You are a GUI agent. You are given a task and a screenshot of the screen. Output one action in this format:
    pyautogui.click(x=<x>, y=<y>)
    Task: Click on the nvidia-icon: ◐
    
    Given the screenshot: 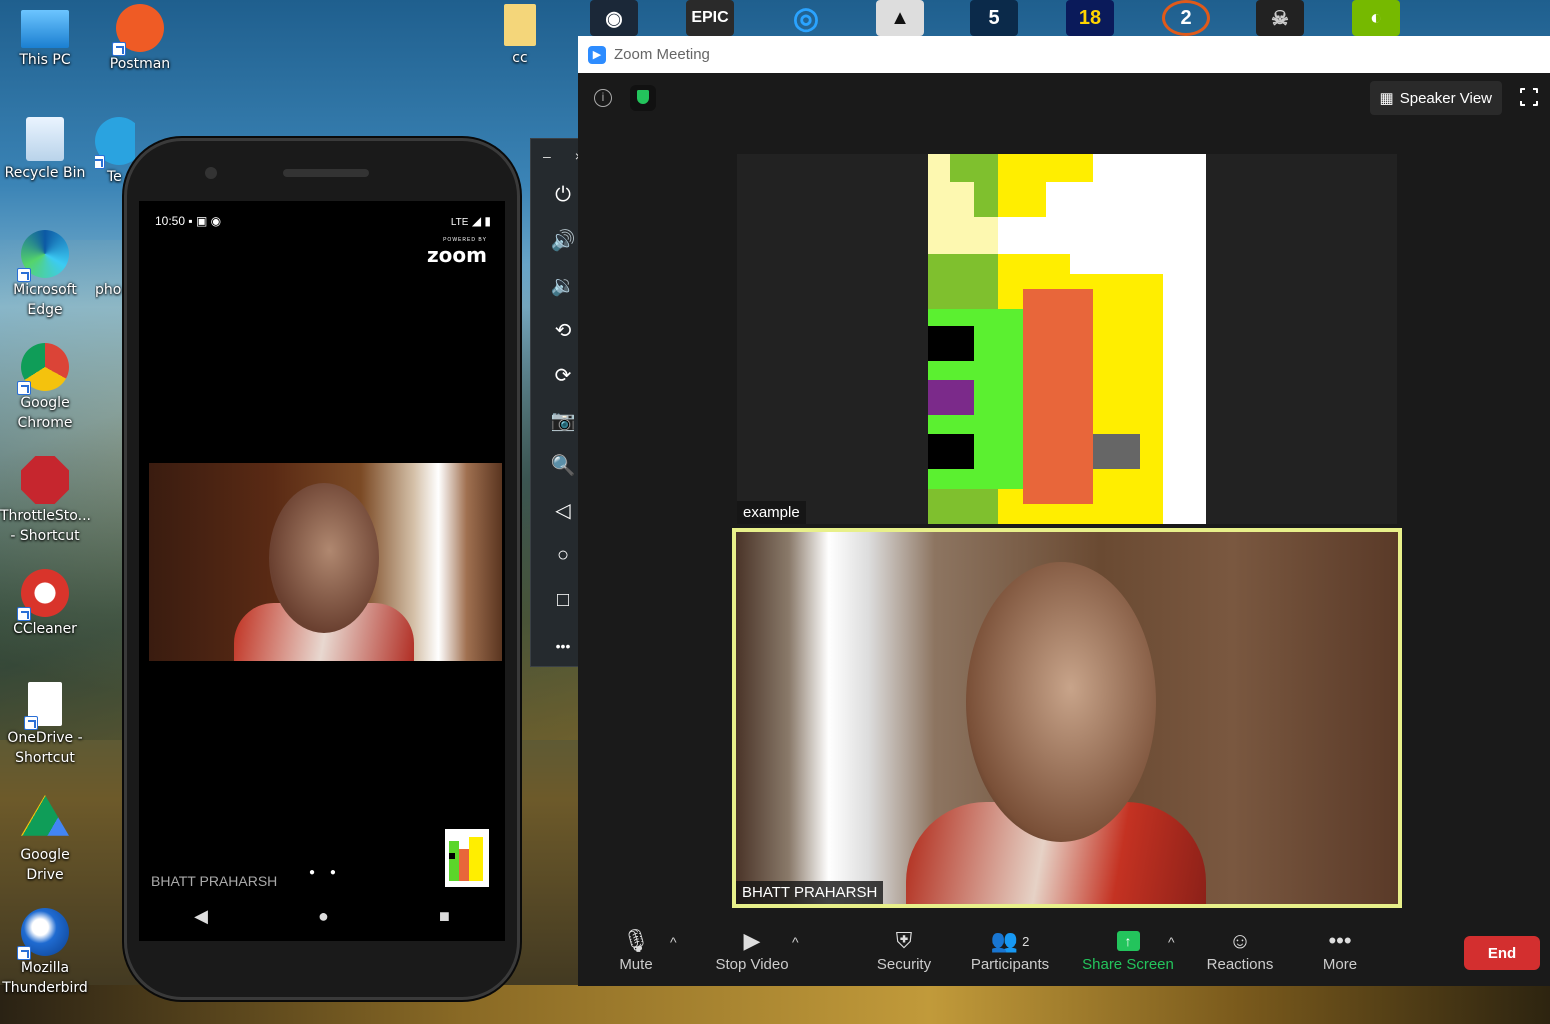 What is the action you would take?
    pyautogui.click(x=1376, y=18)
    